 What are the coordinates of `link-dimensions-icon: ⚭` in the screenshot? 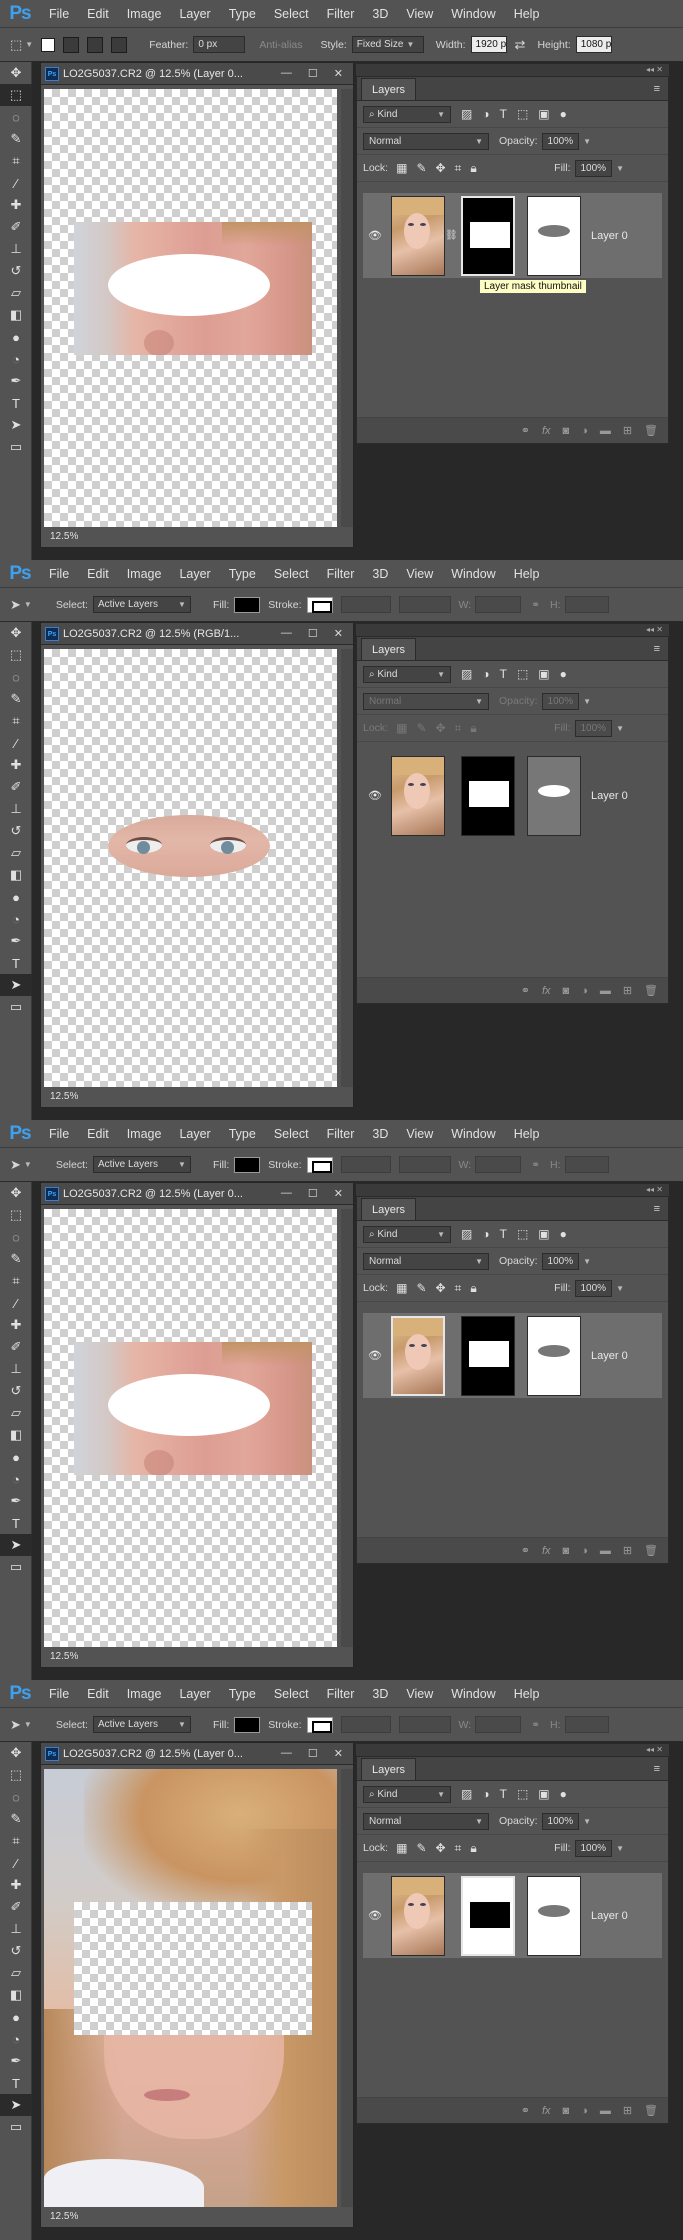 It's located at (535, 1725).